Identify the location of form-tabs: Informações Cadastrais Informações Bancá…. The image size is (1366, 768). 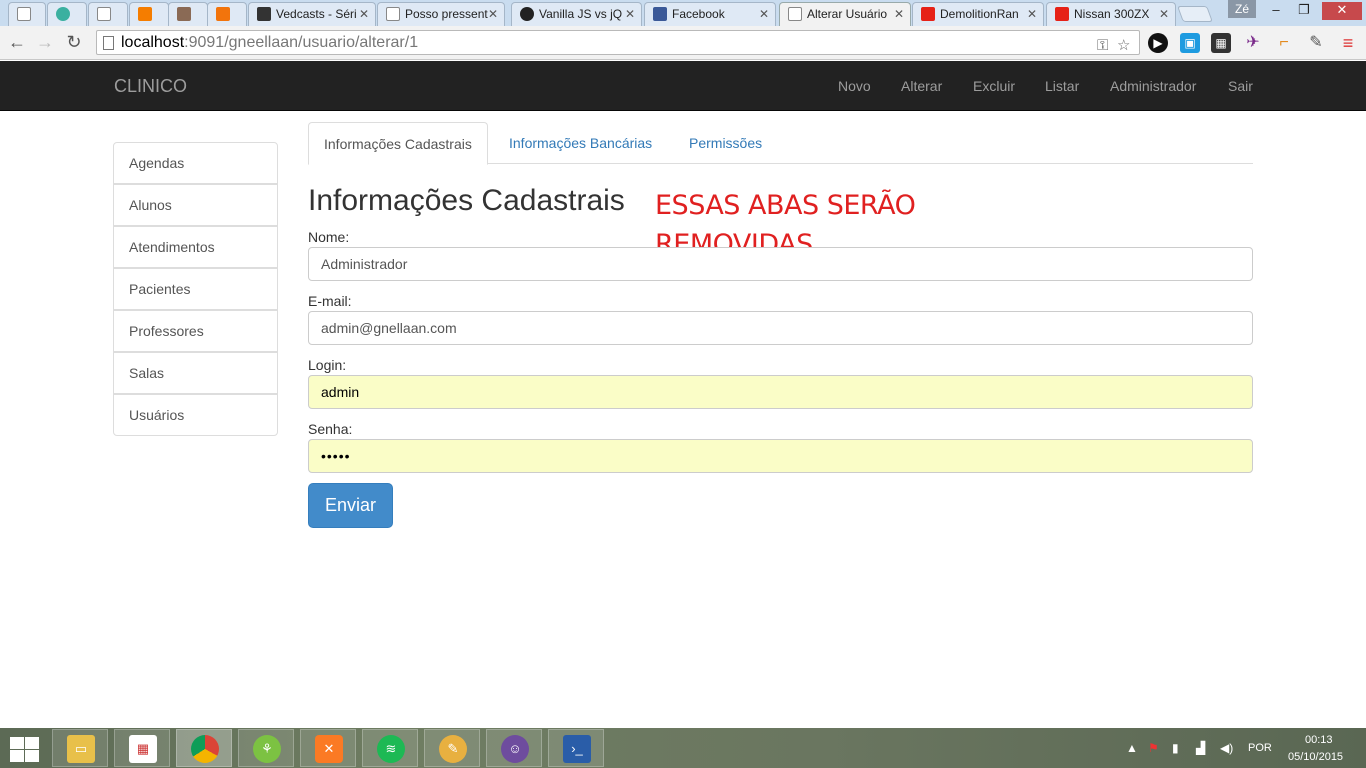
(780, 143).